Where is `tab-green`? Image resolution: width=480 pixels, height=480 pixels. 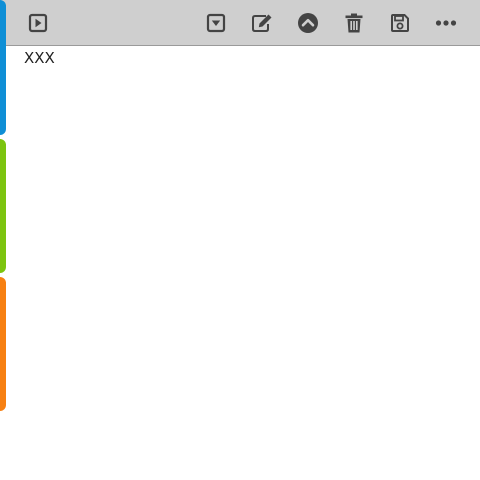 tab-green is located at coordinates (3, 206).